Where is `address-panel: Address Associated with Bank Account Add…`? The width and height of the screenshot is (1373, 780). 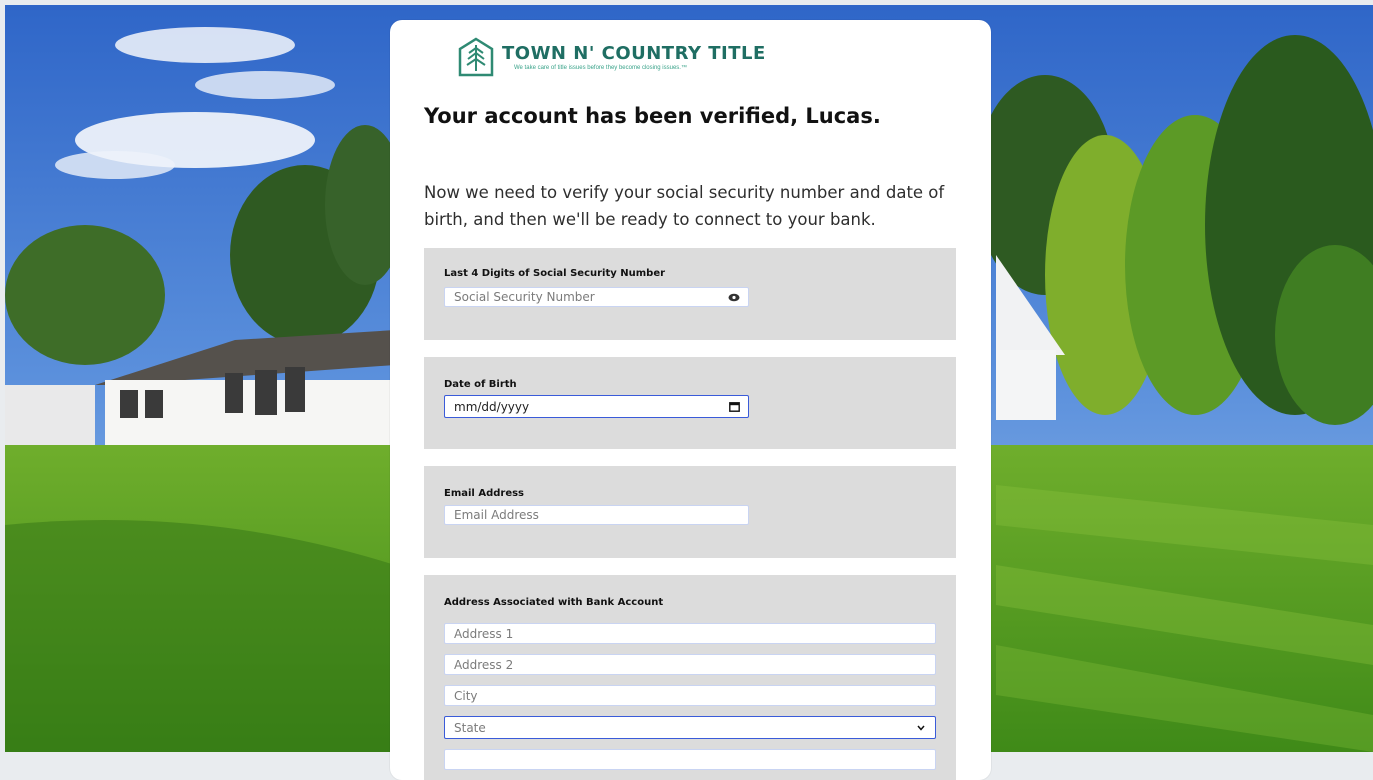
address-panel: Address Associated with Bank Account Add… is located at coordinates (690, 677).